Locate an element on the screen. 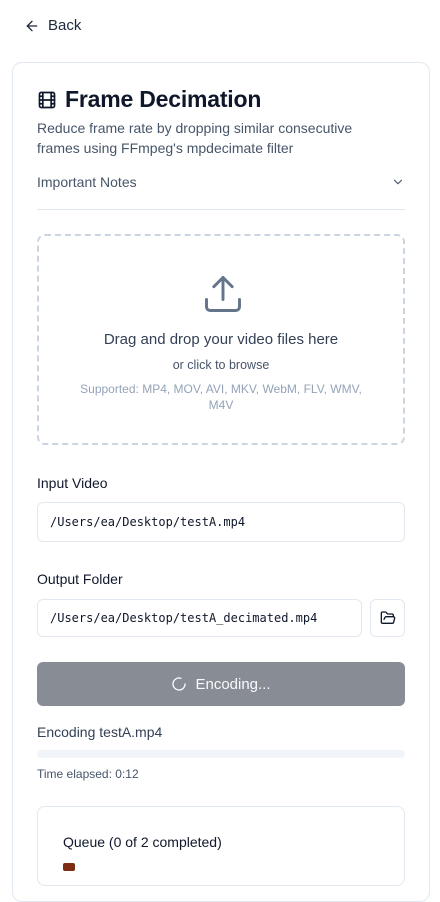  encoding-status: Encoding testA.mp4 is located at coordinates (100, 732).